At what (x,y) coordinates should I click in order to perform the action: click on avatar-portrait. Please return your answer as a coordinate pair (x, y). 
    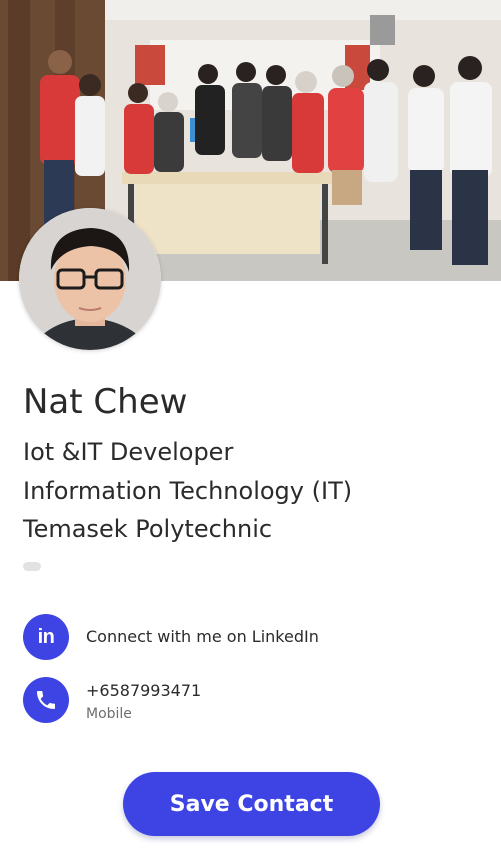
    Looking at the image, I should click on (90, 279).